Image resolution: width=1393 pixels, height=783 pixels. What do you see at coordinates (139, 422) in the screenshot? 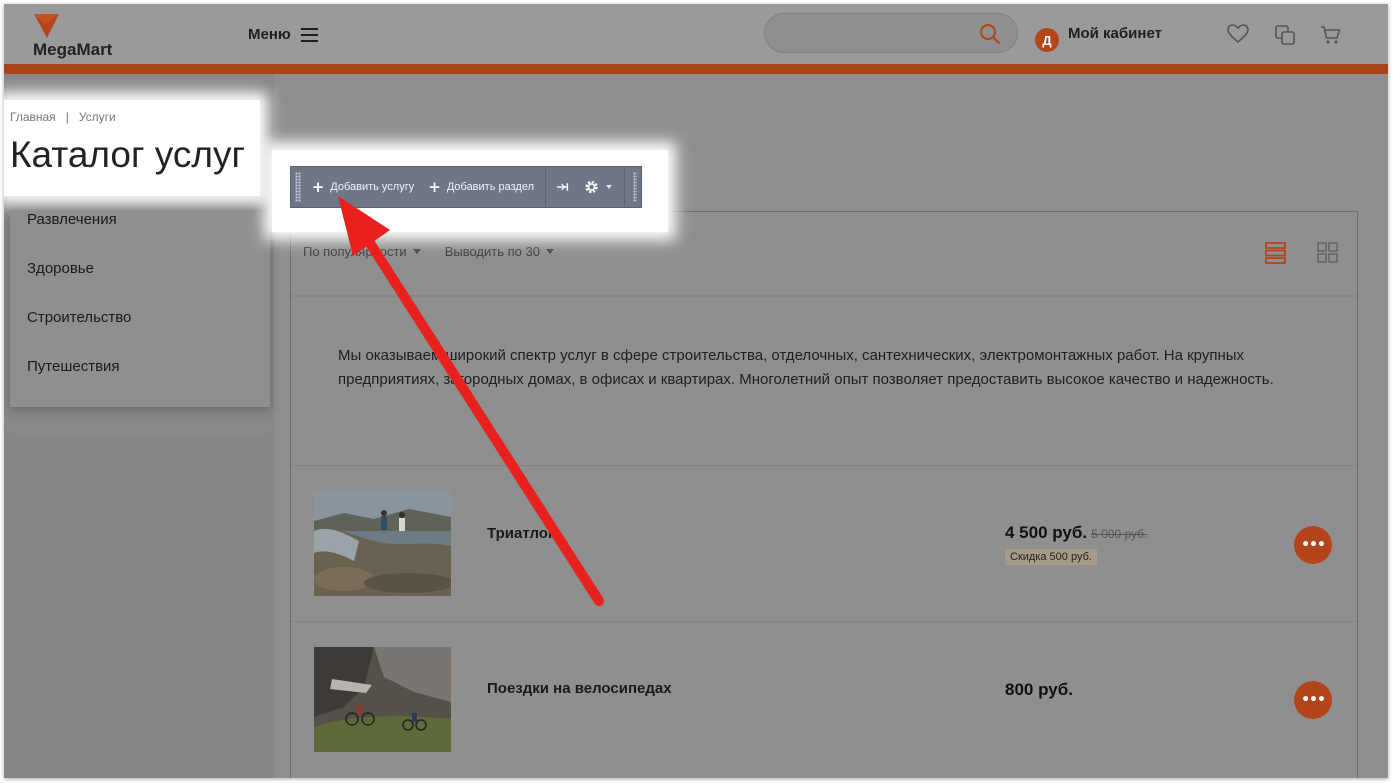
I see `sidebar-shadow` at bounding box center [139, 422].